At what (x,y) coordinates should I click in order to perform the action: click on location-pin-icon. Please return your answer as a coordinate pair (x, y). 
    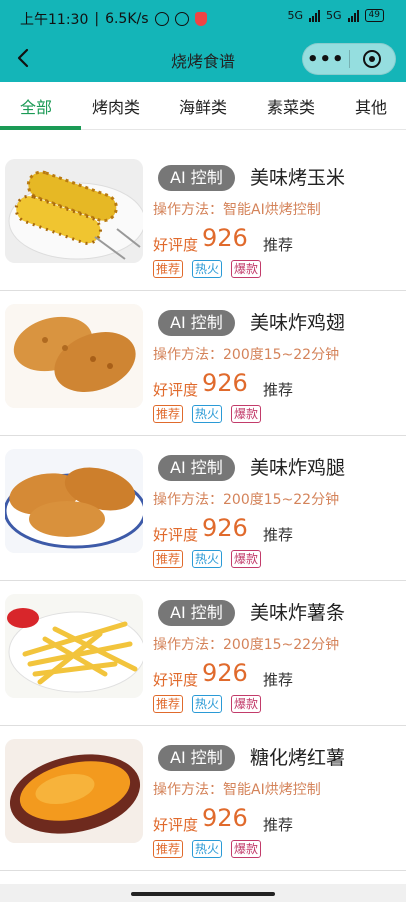
    Looking at the image, I should click on (200, 19).